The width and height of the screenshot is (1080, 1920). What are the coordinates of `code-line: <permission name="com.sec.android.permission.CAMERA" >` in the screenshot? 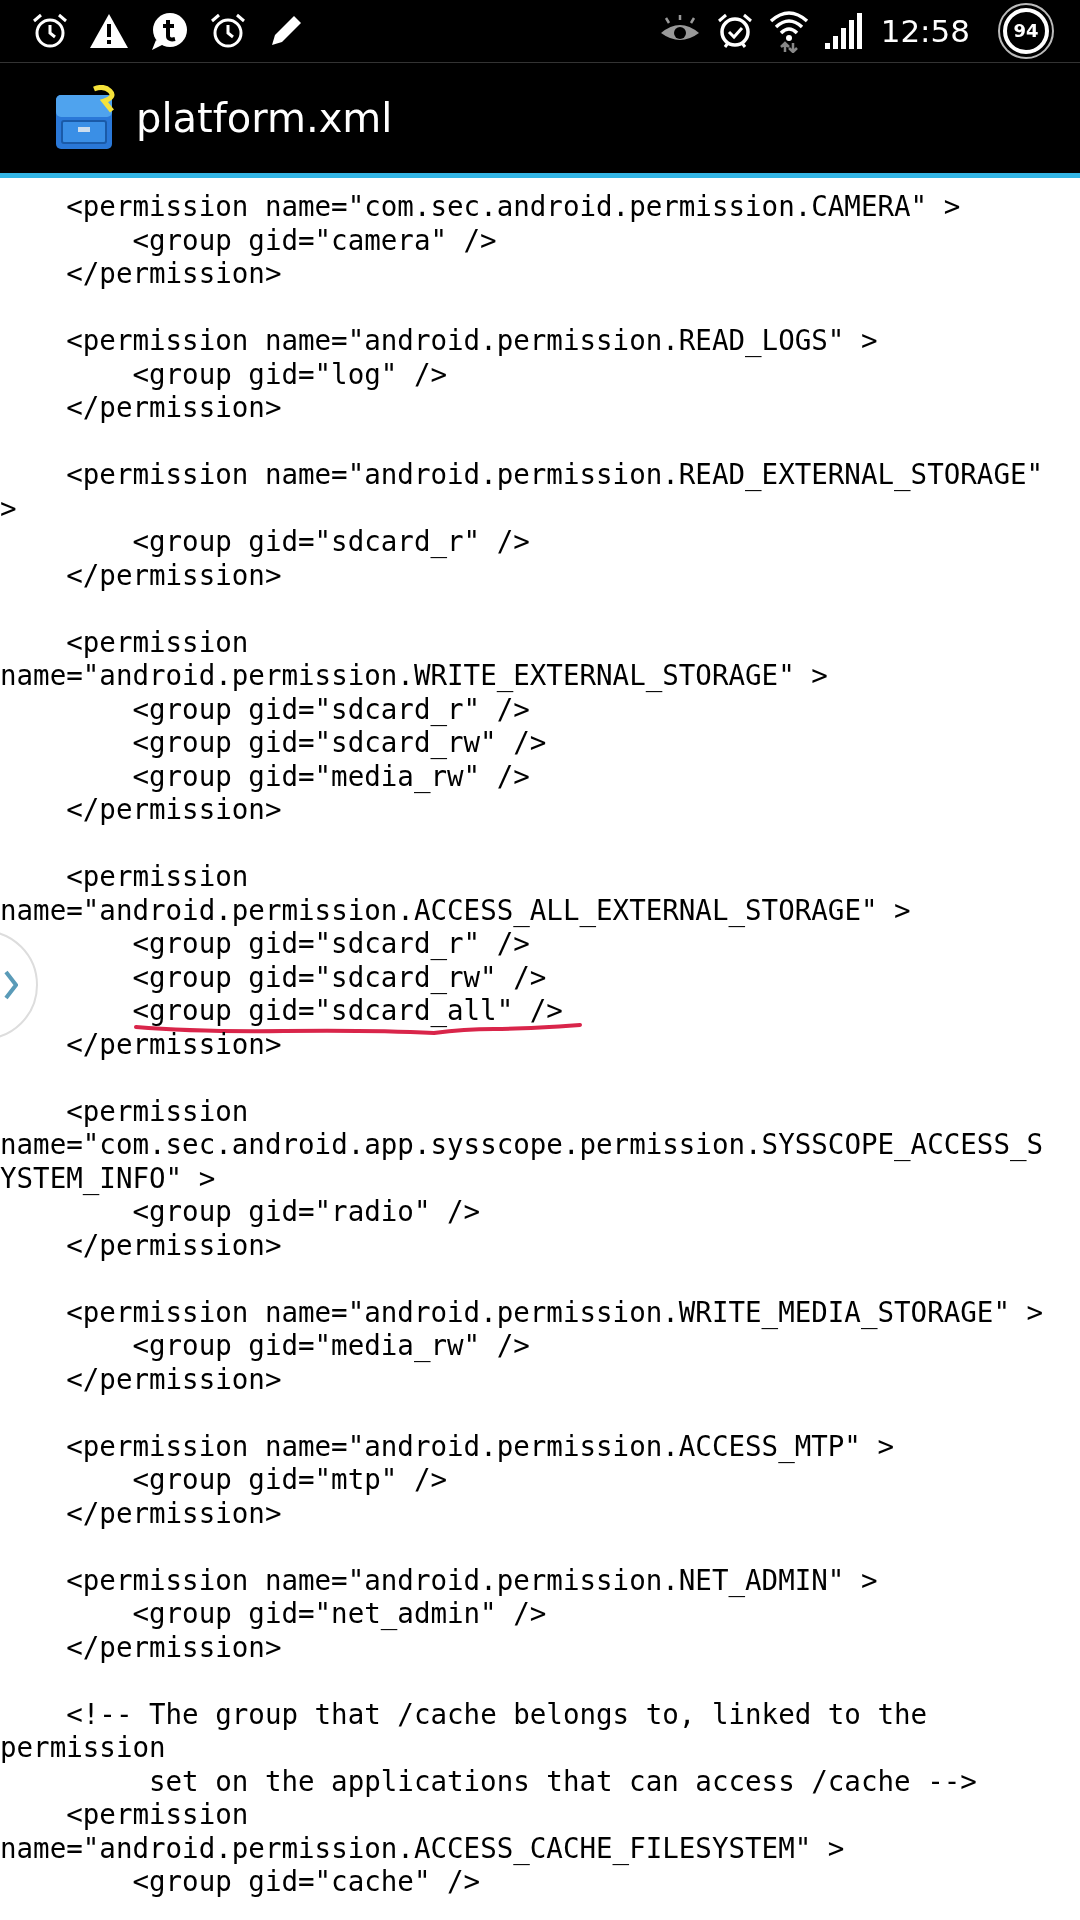 It's located at (513, 206).